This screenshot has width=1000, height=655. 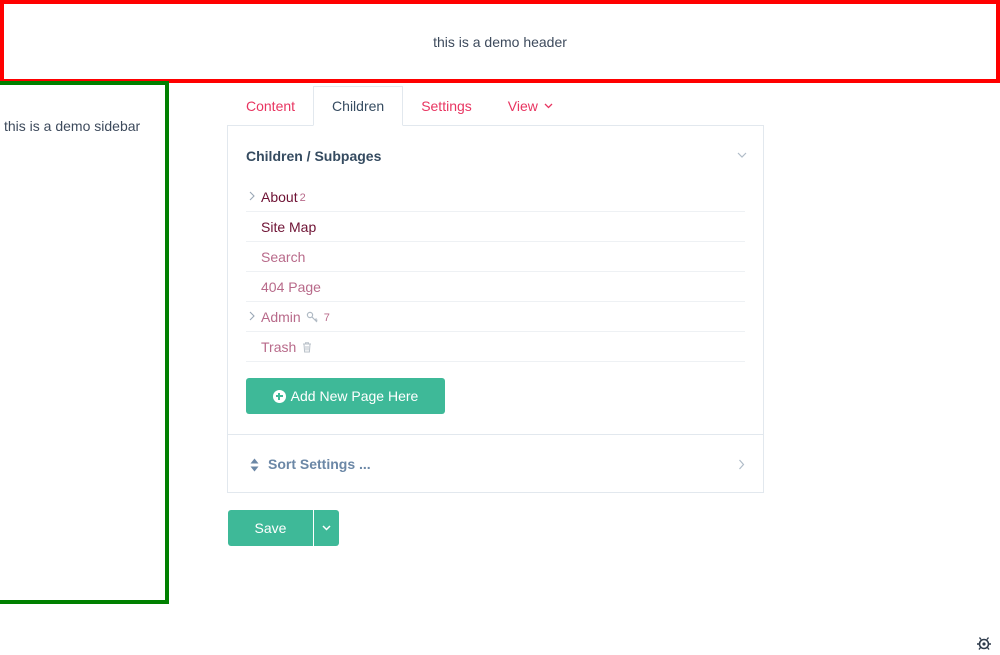 What do you see at coordinates (288, 227) in the screenshot?
I see `page-label-site-map: Site Map` at bounding box center [288, 227].